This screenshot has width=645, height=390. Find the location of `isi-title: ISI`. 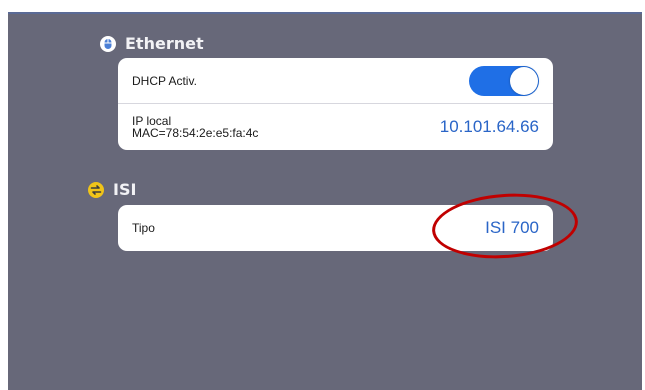

isi-title: ISI is located at coordinates (125, 189).